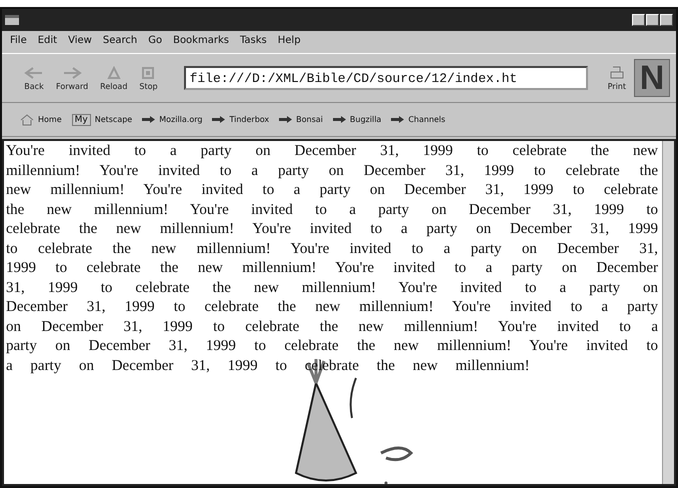  Describe the element at coordinates (102, 120) in the screenshot. I see `bookmark-link: My Netscape` at that location.